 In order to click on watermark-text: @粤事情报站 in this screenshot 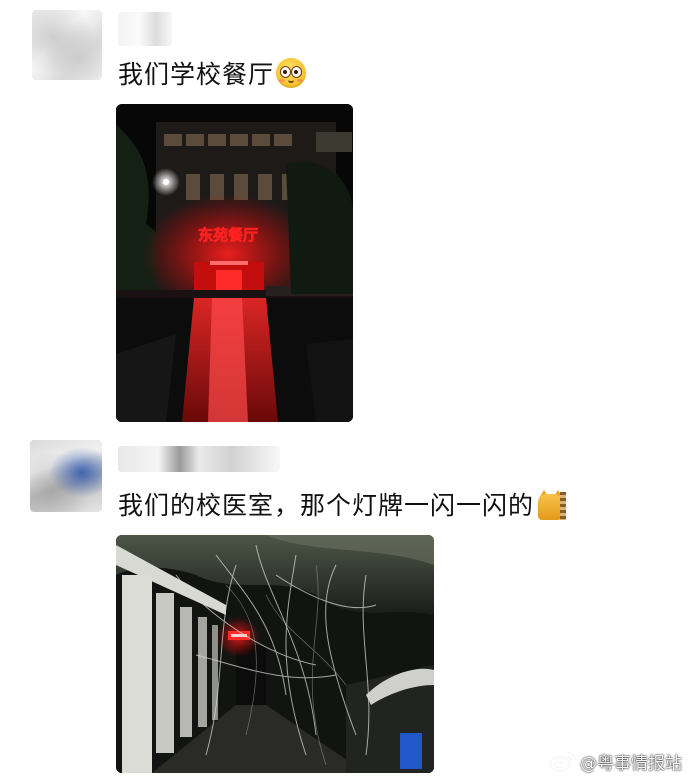, I will do `click(631, 763)`.